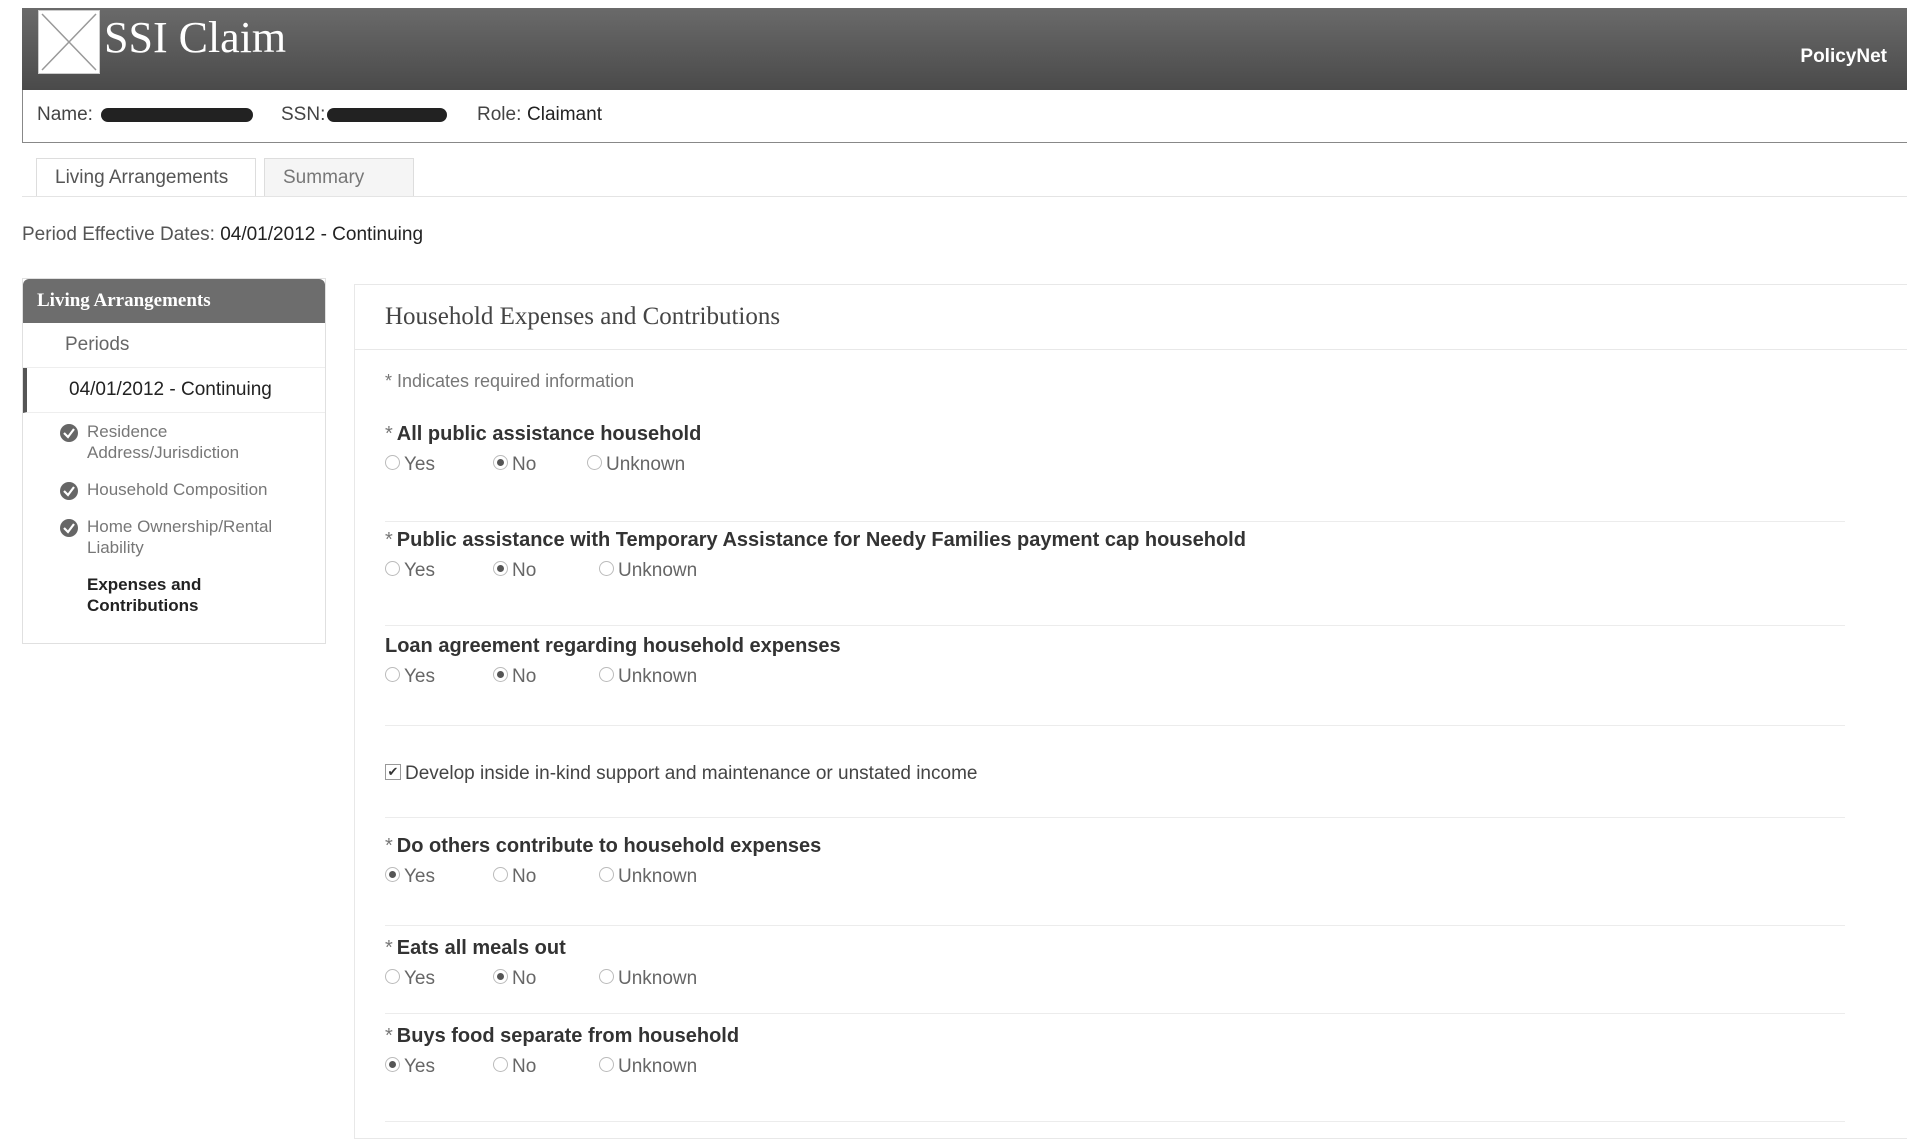 The width and height of the screenshot is (1907, 1139). Describe the element at coordinates (174, 537) in the screenshot. I see `sidebar-item-home-ownership: Home Ownership/Rental Liability` at that location.